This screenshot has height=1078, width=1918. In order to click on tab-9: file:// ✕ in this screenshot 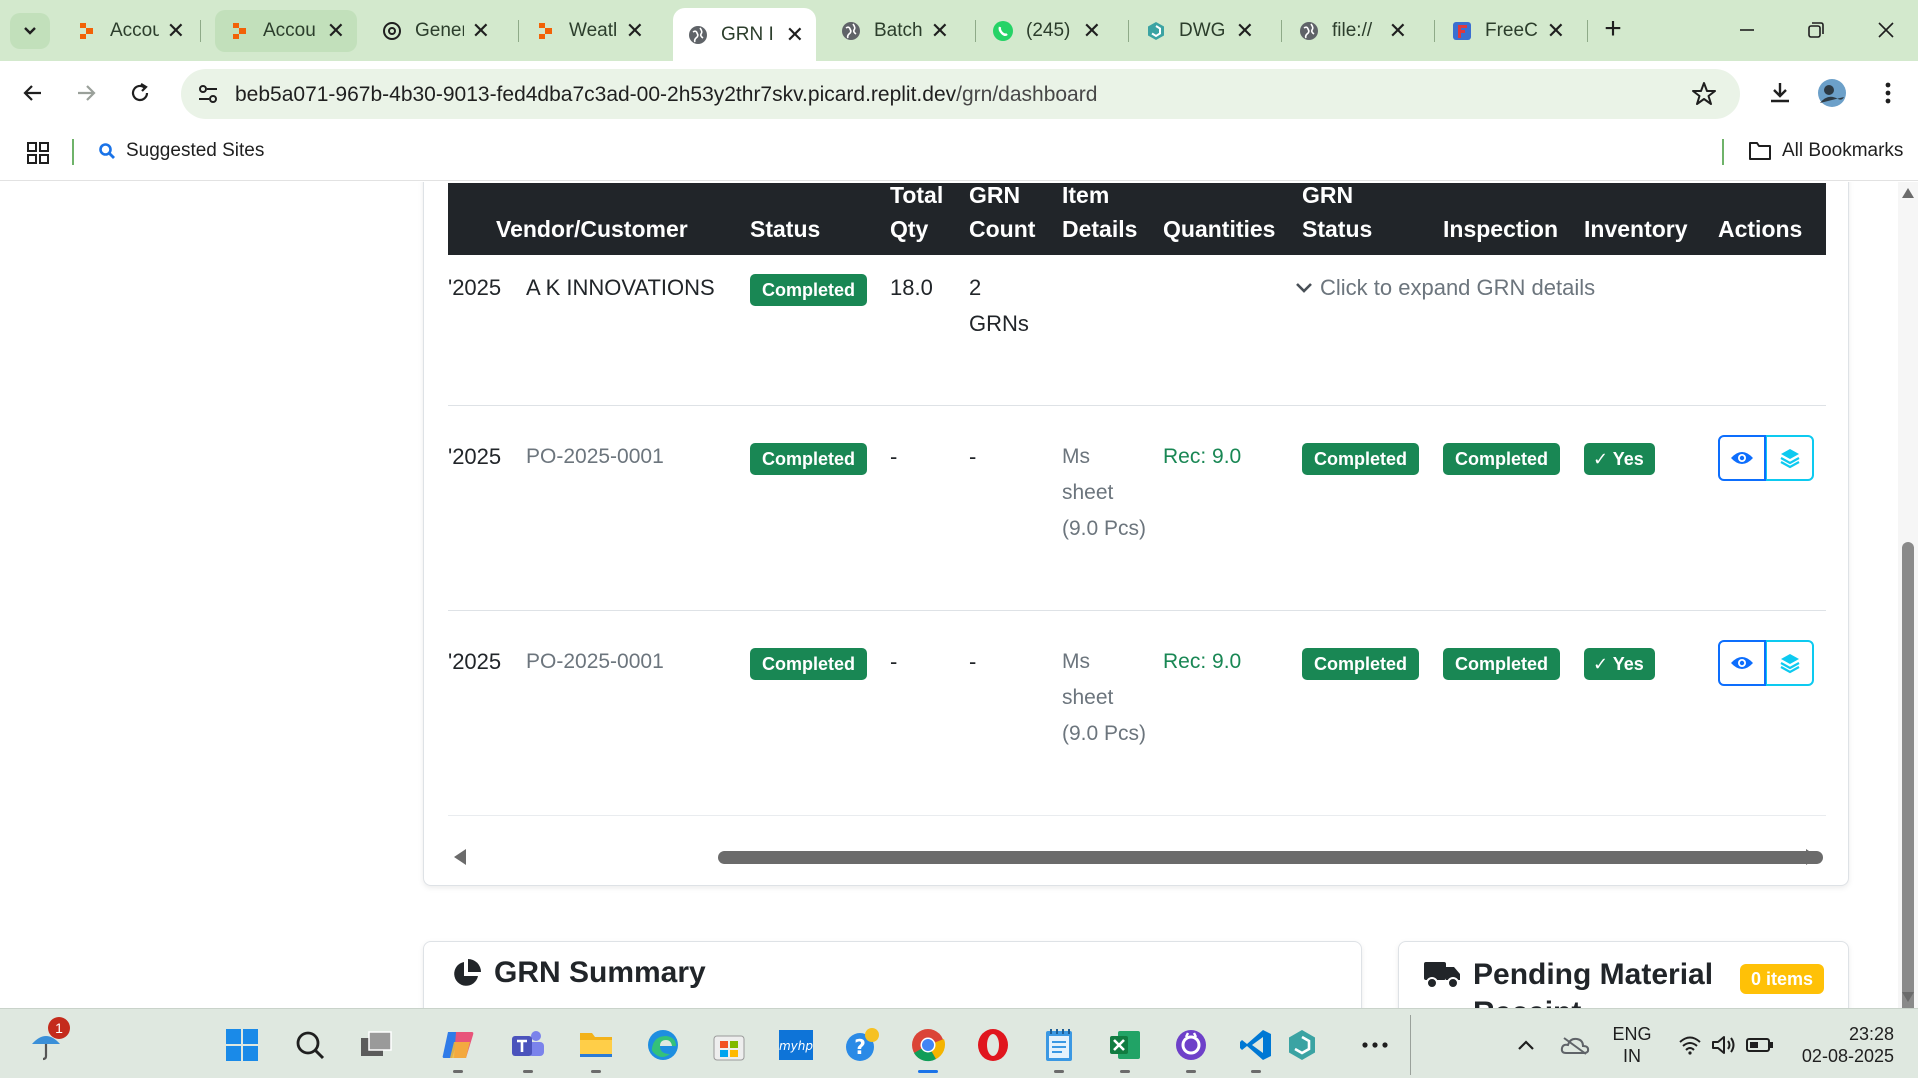, I will do `click(1351, 31)`.